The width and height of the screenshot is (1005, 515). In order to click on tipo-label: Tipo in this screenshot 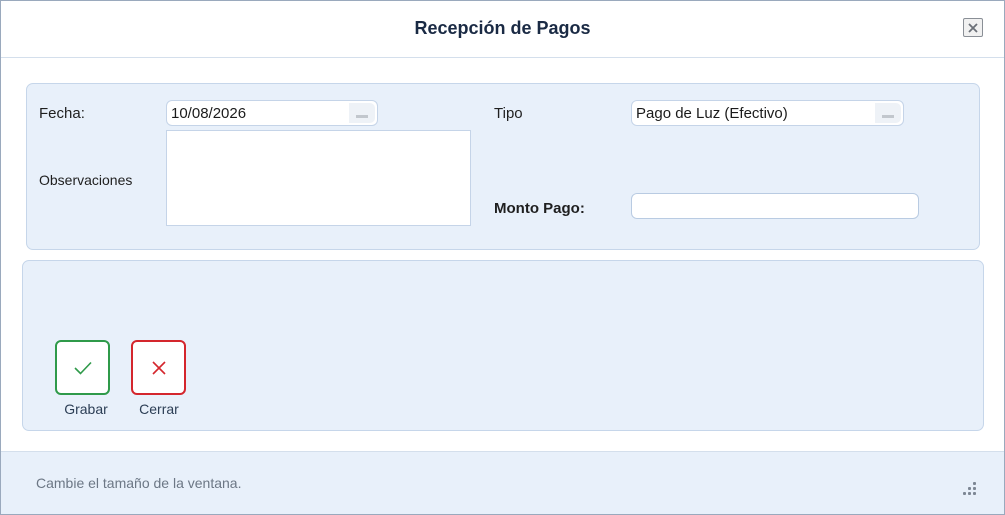, I will do `click(508, 113)`.